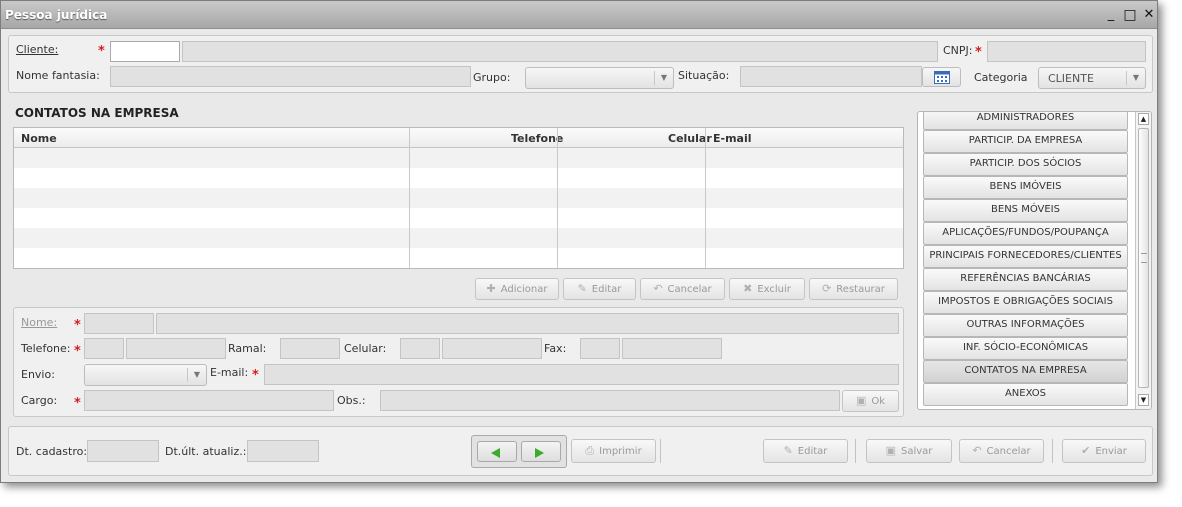 This screenshot has width=1182, height=507. What do you see at coordinates (1143, 119) in the screenshot?
I see `scroll-up-icon: ▲` at bounding box center [1143, 119].